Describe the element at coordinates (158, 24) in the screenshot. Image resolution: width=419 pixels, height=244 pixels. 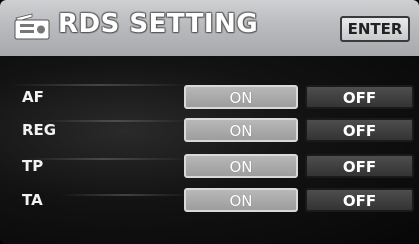
I see `page-title: RDS SETTING` at that location.